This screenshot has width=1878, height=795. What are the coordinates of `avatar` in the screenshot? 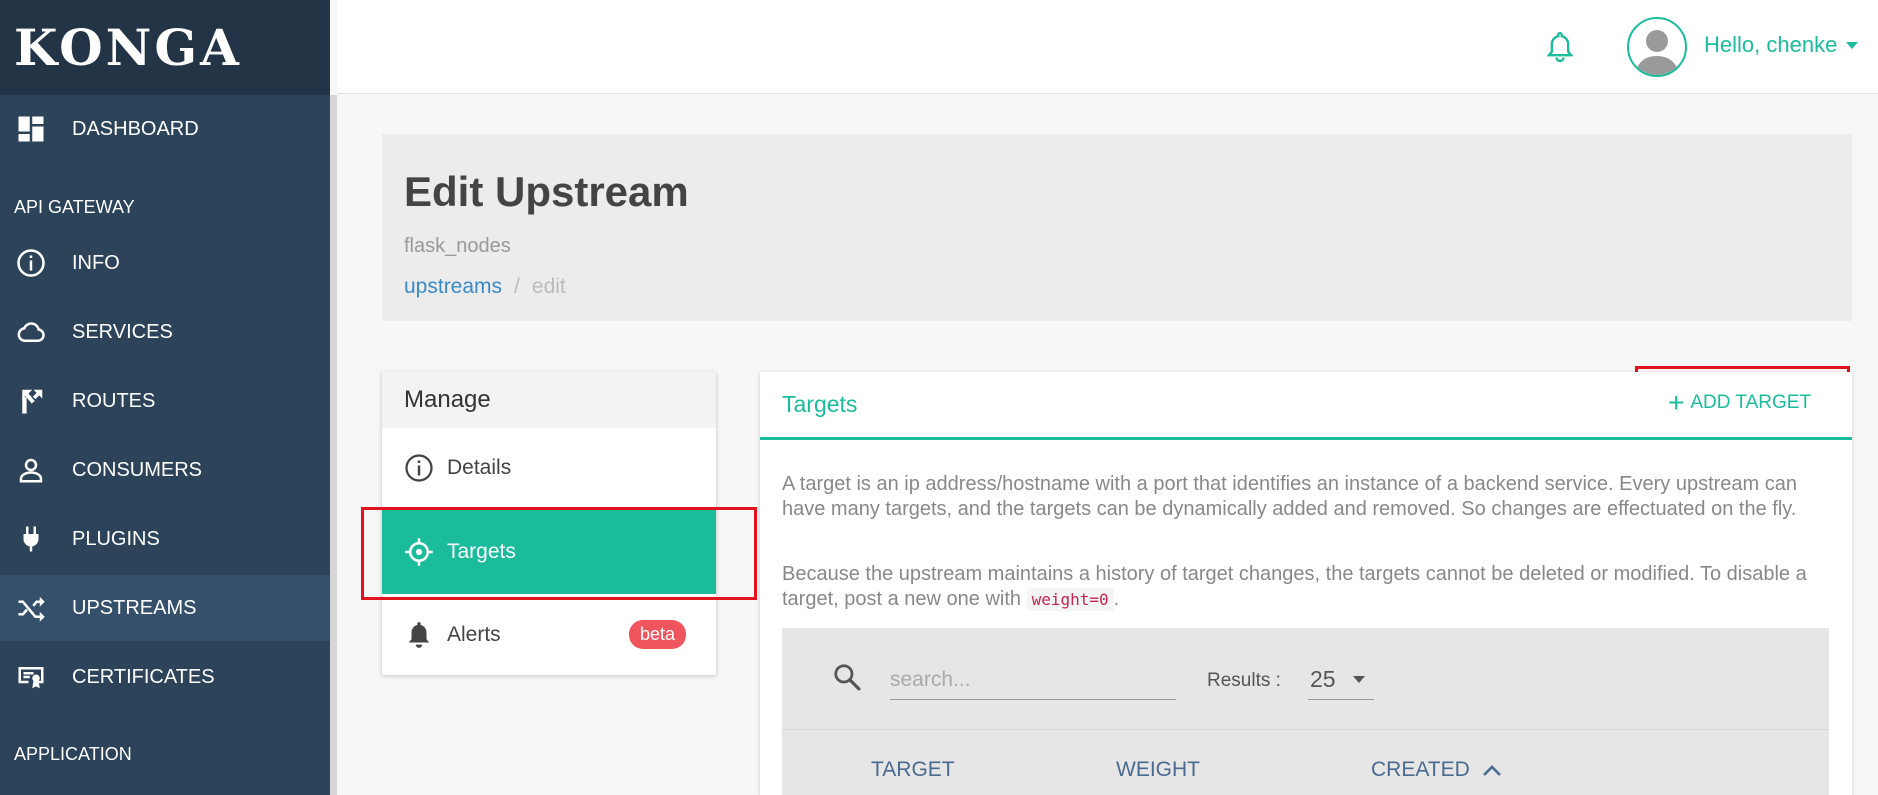 It's located at (1657, 47).